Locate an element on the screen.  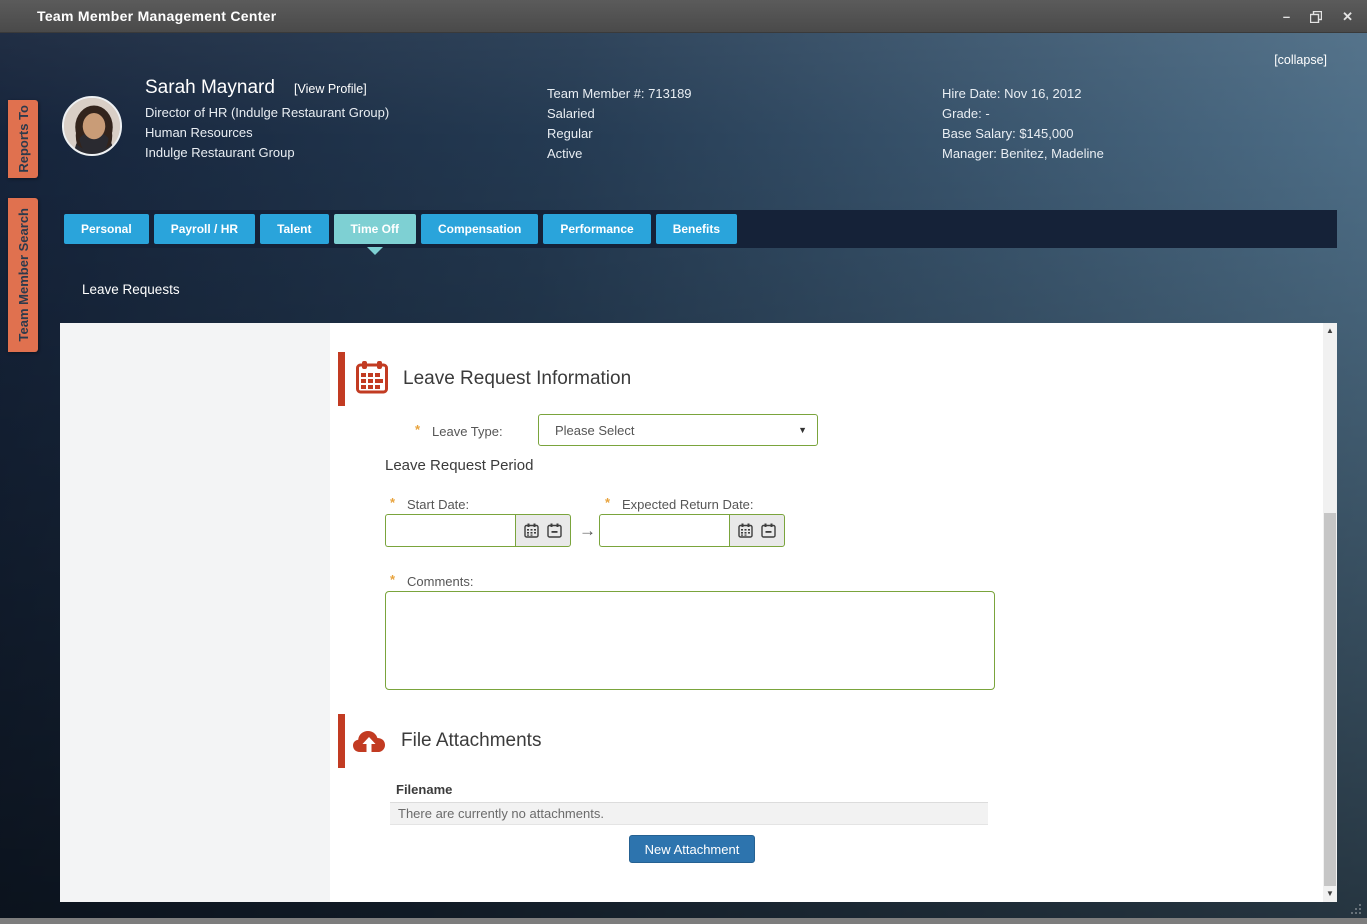
calendar-icon is located at coordinates (372, 377).